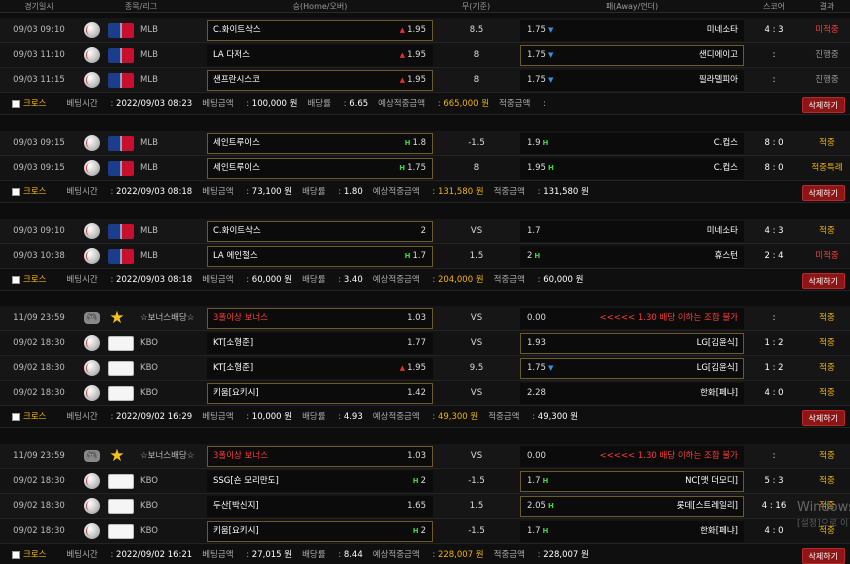 The image size is (850, 564). What do you see at coordinates (39, 143) in the screenshot?
I see `match-time: 09/03 09:15` at bounding box center [39, 143].